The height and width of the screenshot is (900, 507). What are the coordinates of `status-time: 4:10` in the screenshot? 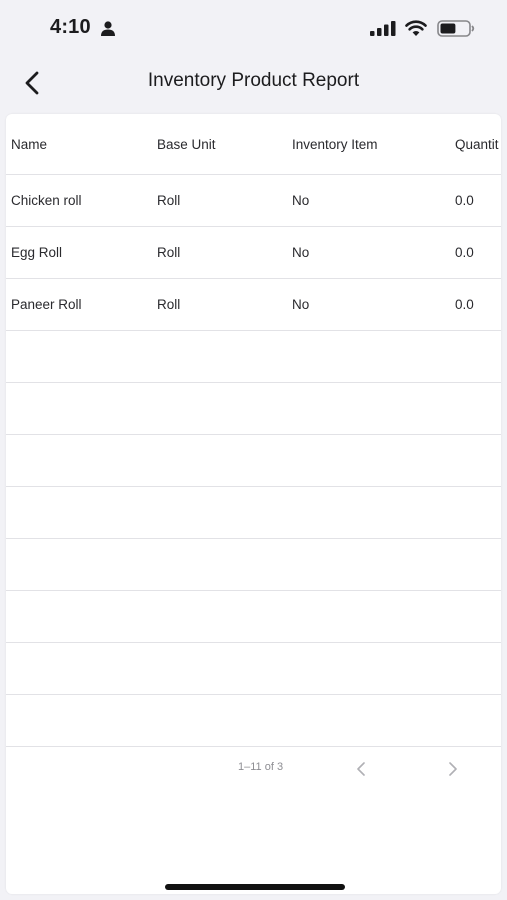 It's located at (70, 27).